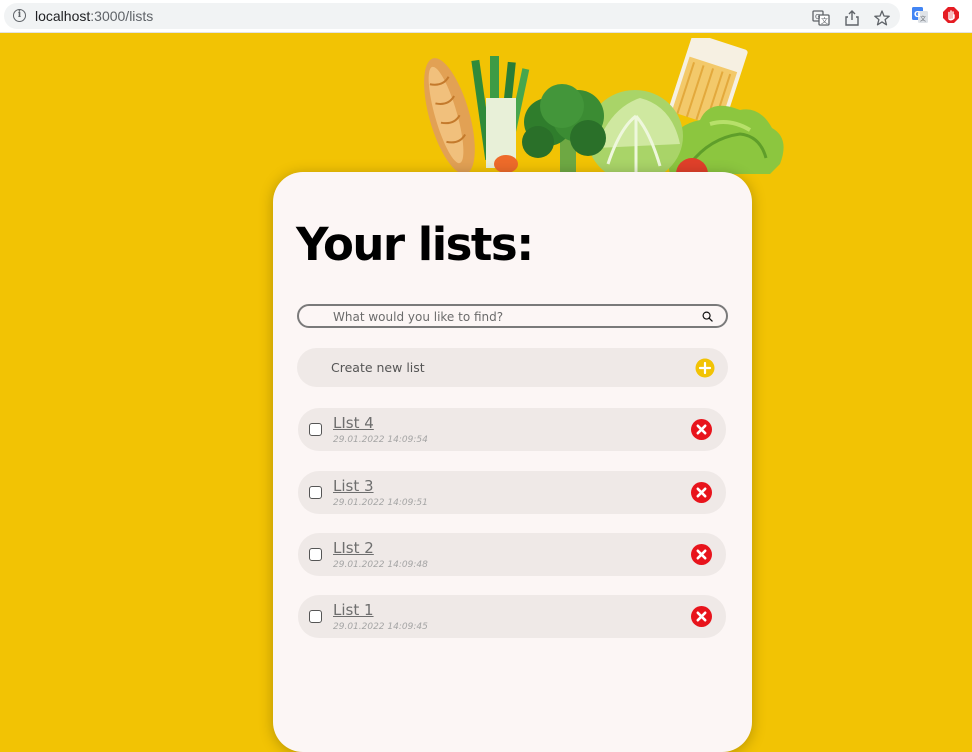 Image resolution: width=972 pixels, height=752 pixels. I want to click on translate-icon: G 文, so click(821, 18).